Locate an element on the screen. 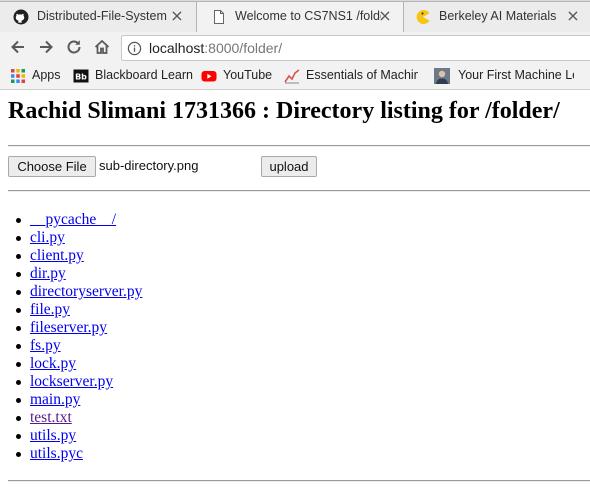 The height and width of the screenshot is (497, 590). list-item: directoryserver.py is located at coordinates (78, 292).